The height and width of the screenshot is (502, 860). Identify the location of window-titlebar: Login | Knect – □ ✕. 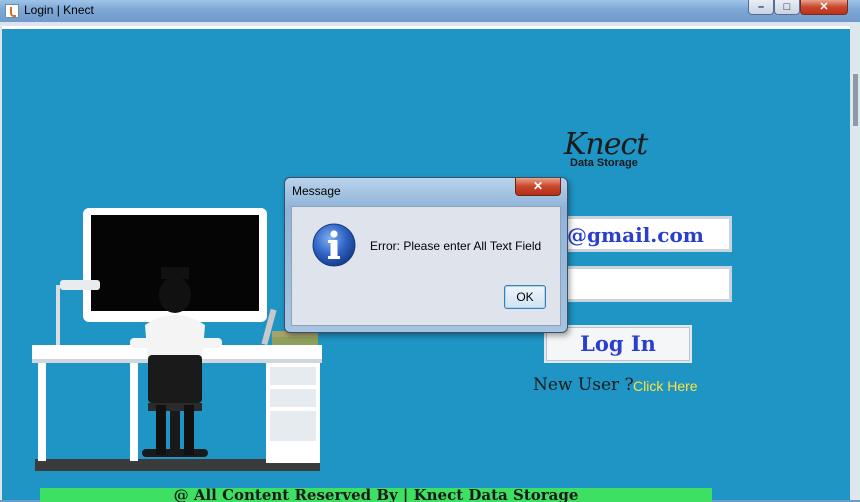
(430, 11).